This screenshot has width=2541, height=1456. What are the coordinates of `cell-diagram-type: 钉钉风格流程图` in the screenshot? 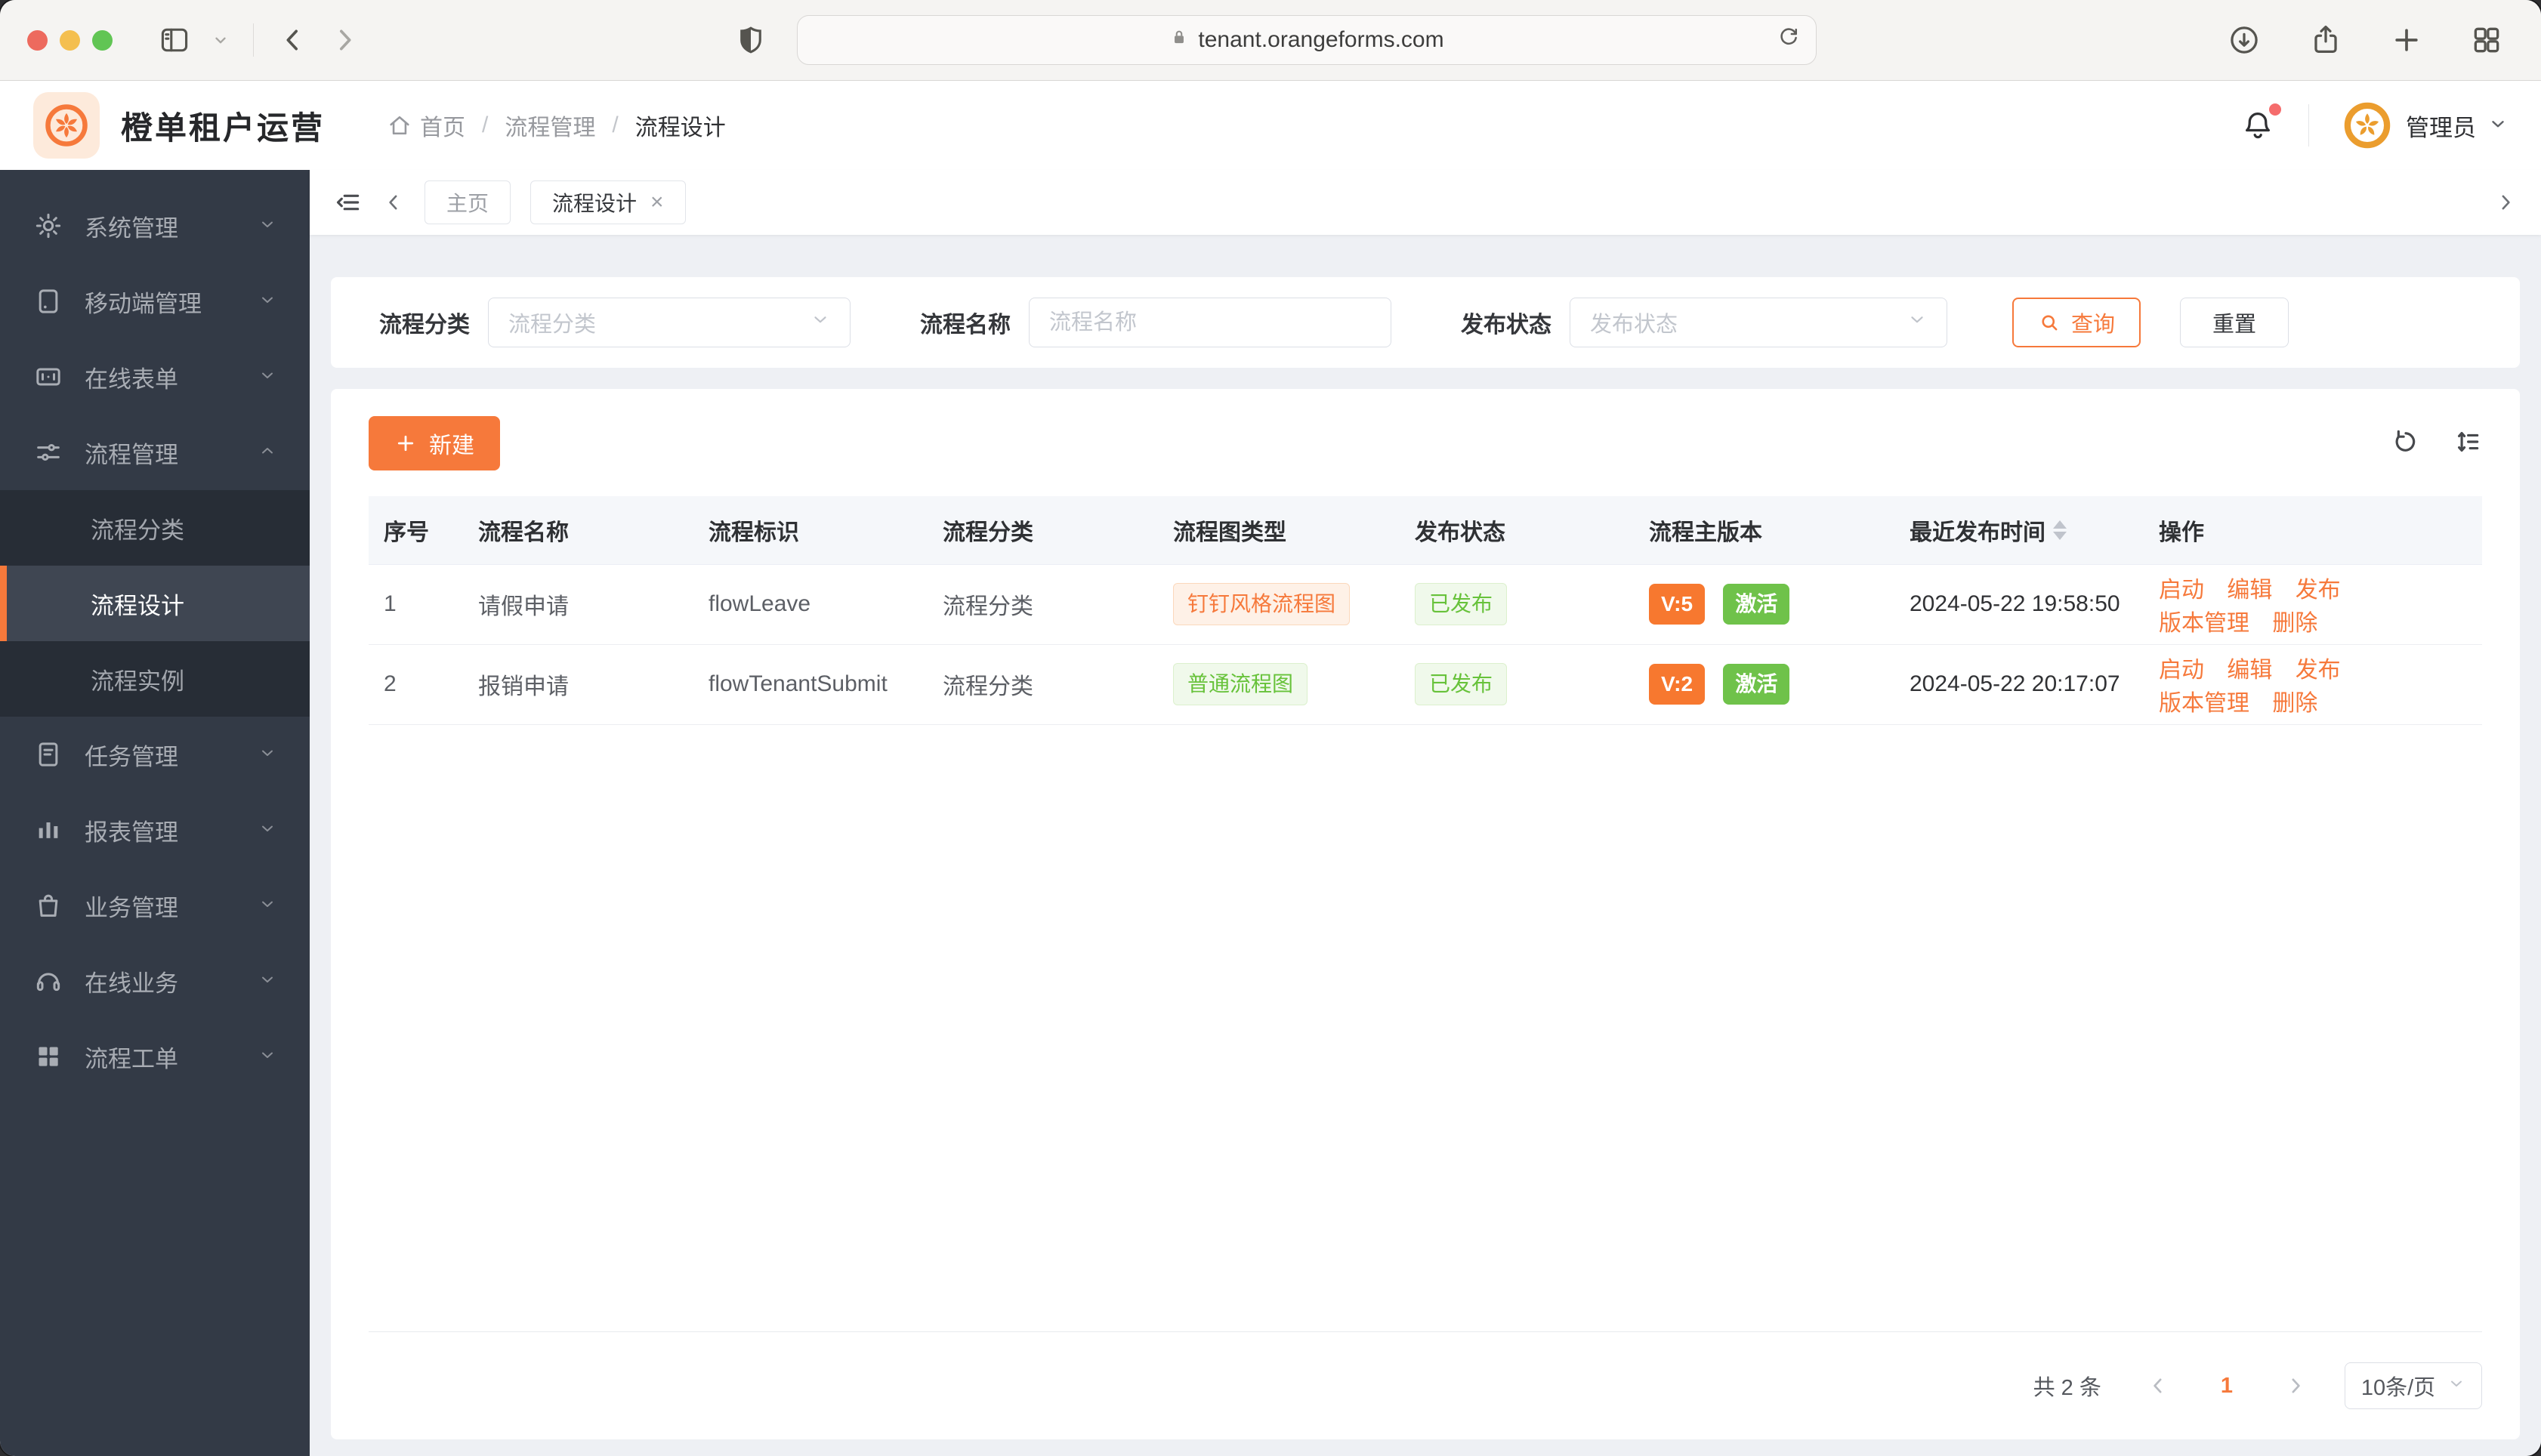 It's located at (1279, 604).